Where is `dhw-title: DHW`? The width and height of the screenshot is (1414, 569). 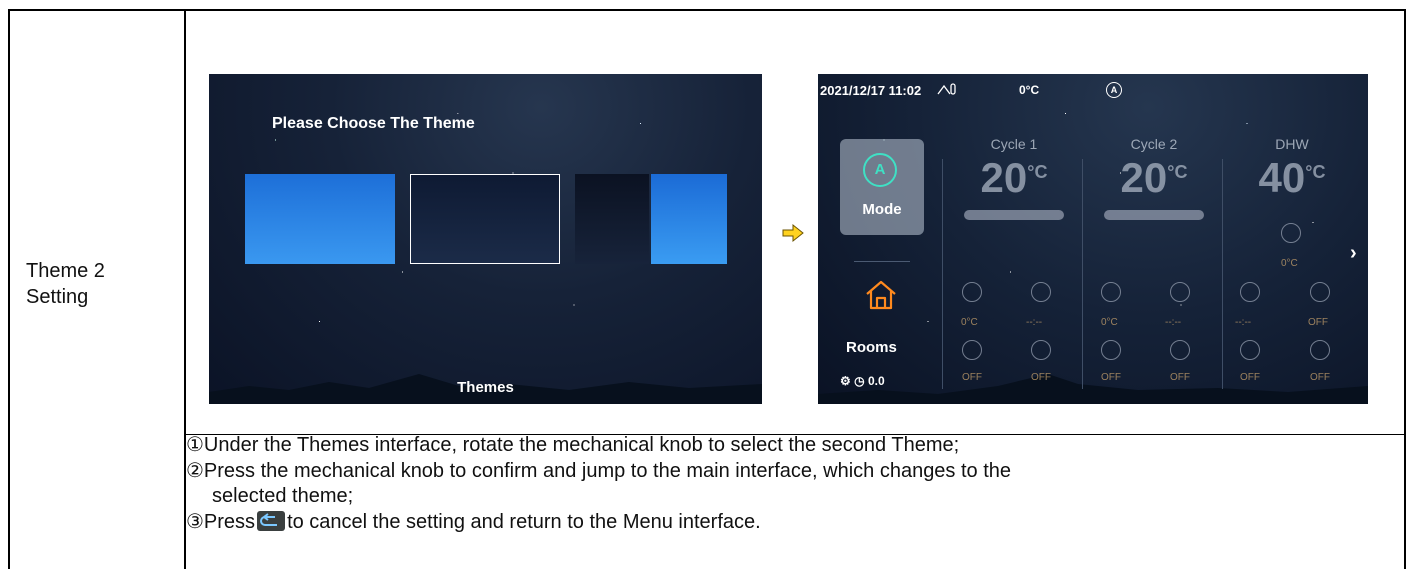 dhw-title: DHW is located at coordinates (1292, 144).